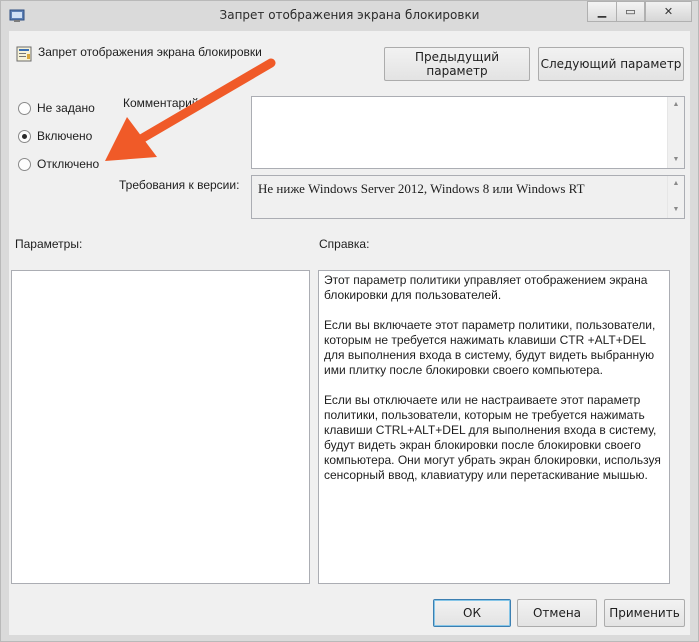 This screenshot has width=699, height=642. What do you see at coordinates (65, 136) in the screenshot?
I see `radio-enabled-label: Включено` at bounding box center [65, 136].